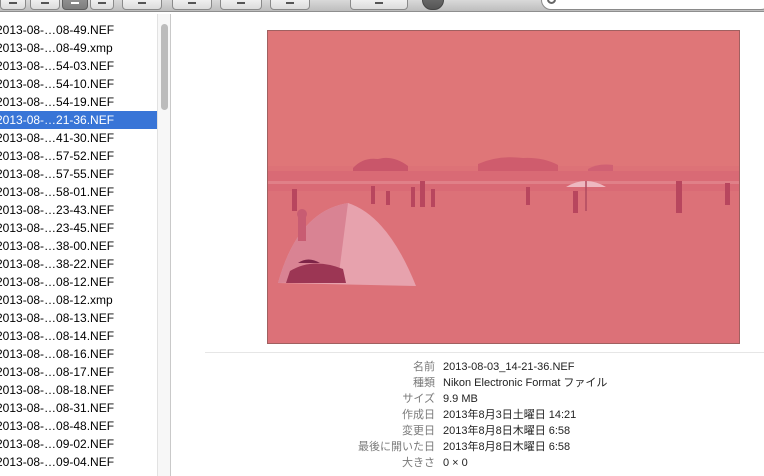  I want to click on coverflow-view-icon, so click(102, 3).